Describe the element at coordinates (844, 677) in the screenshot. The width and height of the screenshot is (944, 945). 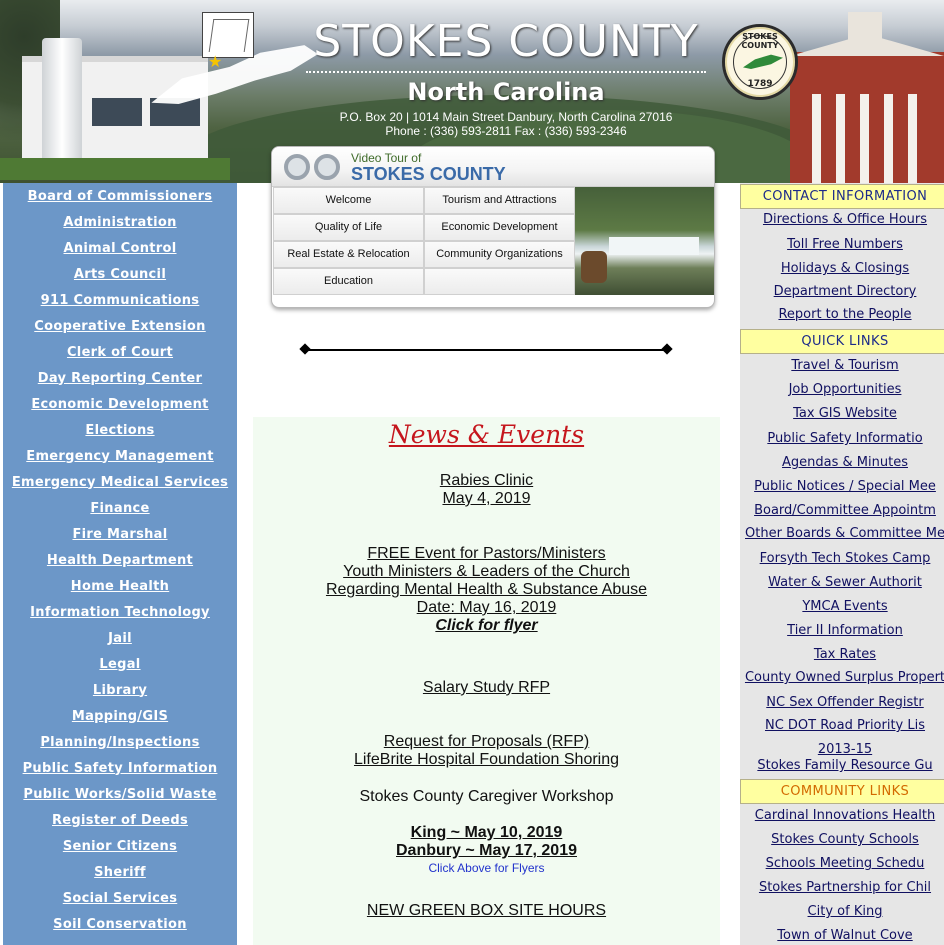
I see `right-link-county-owned-surplus-propert: County Owned Surplus Propert` at that location.